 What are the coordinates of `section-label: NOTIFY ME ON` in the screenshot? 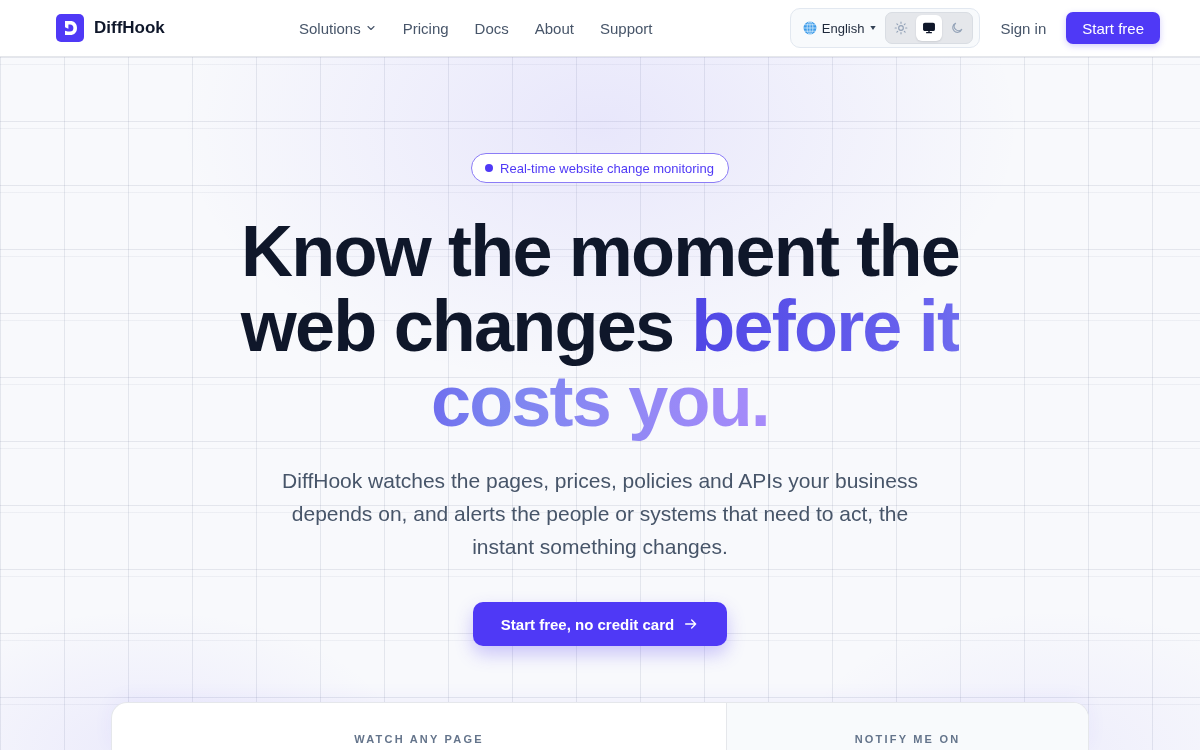 It's located at (907, 739).